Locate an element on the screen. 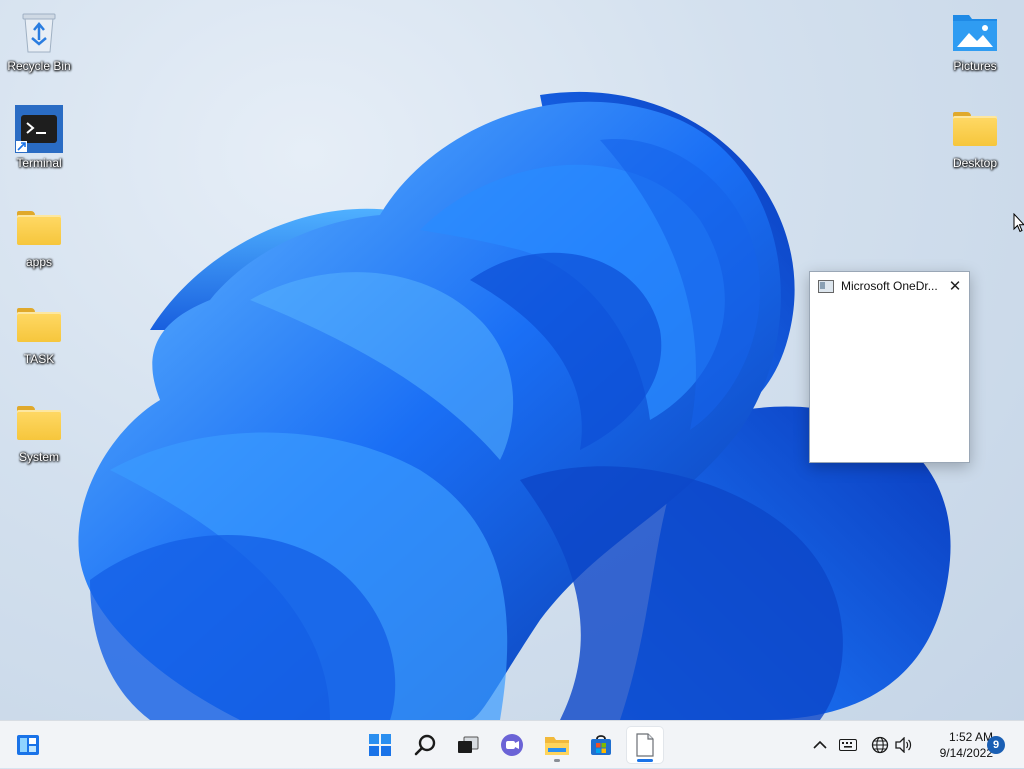  desktop-icon-desktop: Desktop is located at coordinates (975, 137).